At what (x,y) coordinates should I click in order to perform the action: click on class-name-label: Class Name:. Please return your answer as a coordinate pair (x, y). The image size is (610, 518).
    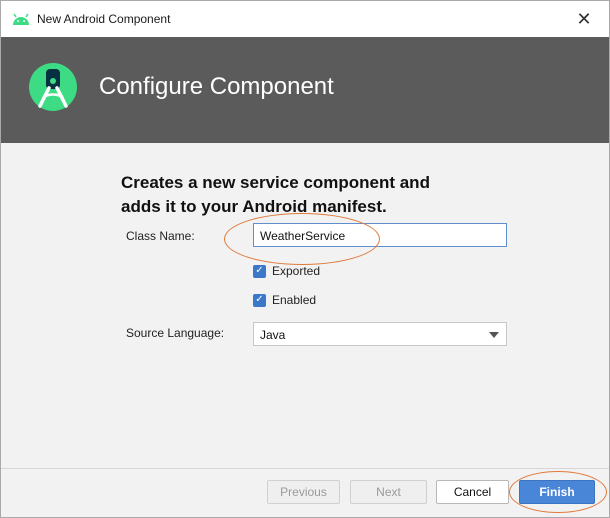
    Looking at the image, I should click on (160, 236).